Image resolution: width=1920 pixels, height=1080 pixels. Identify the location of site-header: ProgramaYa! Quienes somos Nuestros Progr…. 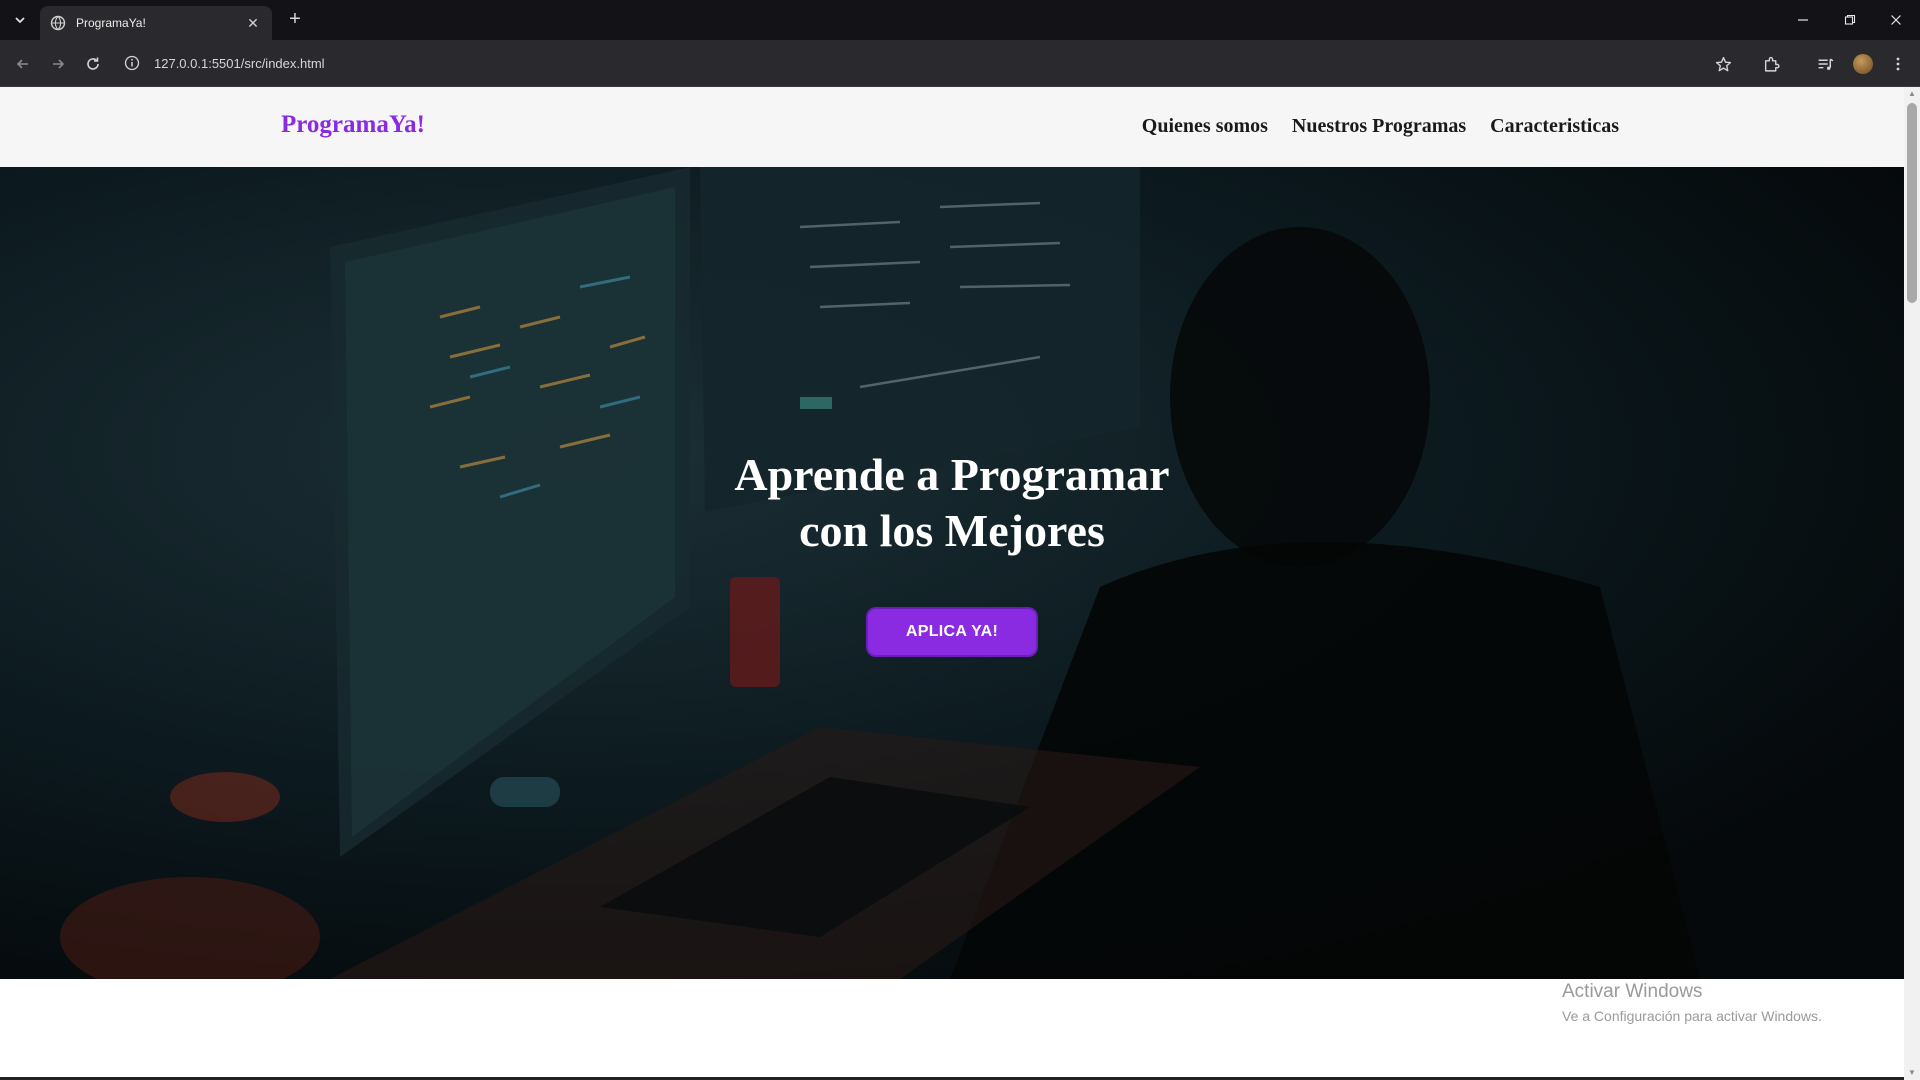
(952, 127).